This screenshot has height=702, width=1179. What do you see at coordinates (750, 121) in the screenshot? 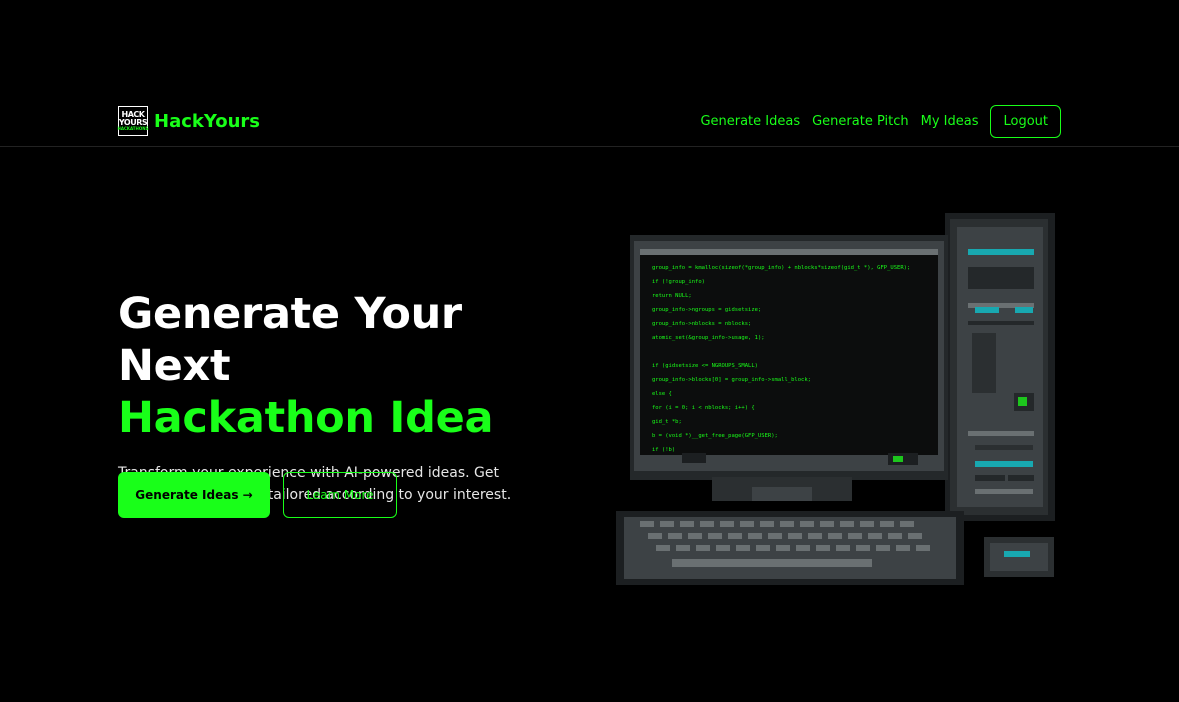
I see `nav-link-generate-ideas: Generate Ideas` at bounding box center [750, 121].